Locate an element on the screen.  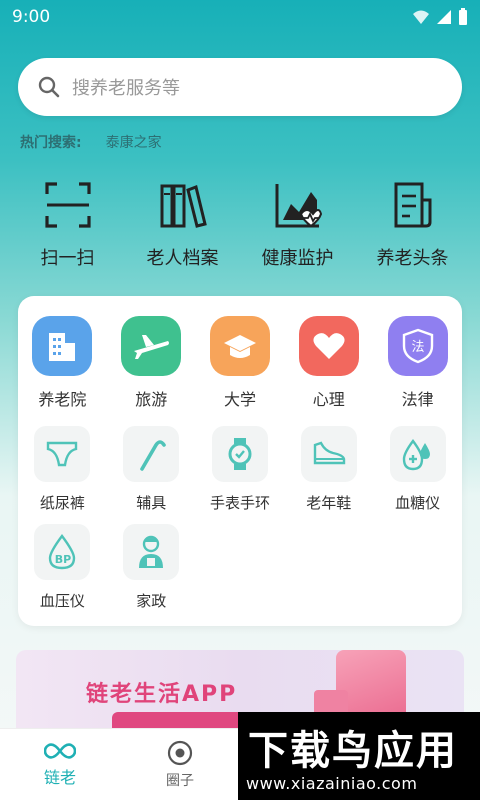
product-label: 老年鞋 is located at coordinates (329, 503).